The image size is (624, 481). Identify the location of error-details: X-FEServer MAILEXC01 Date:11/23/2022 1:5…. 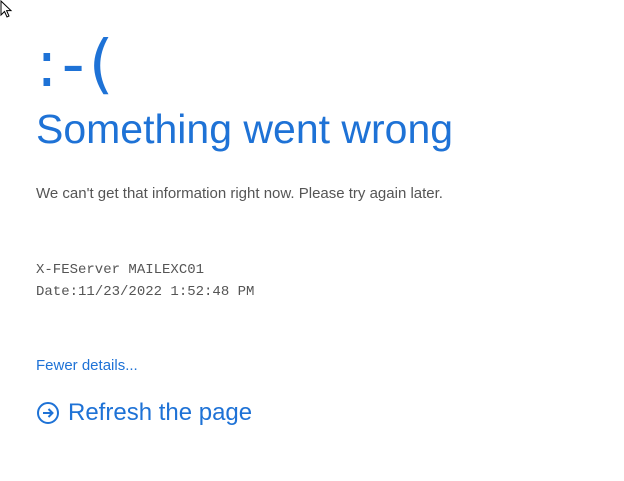
(145, 281).